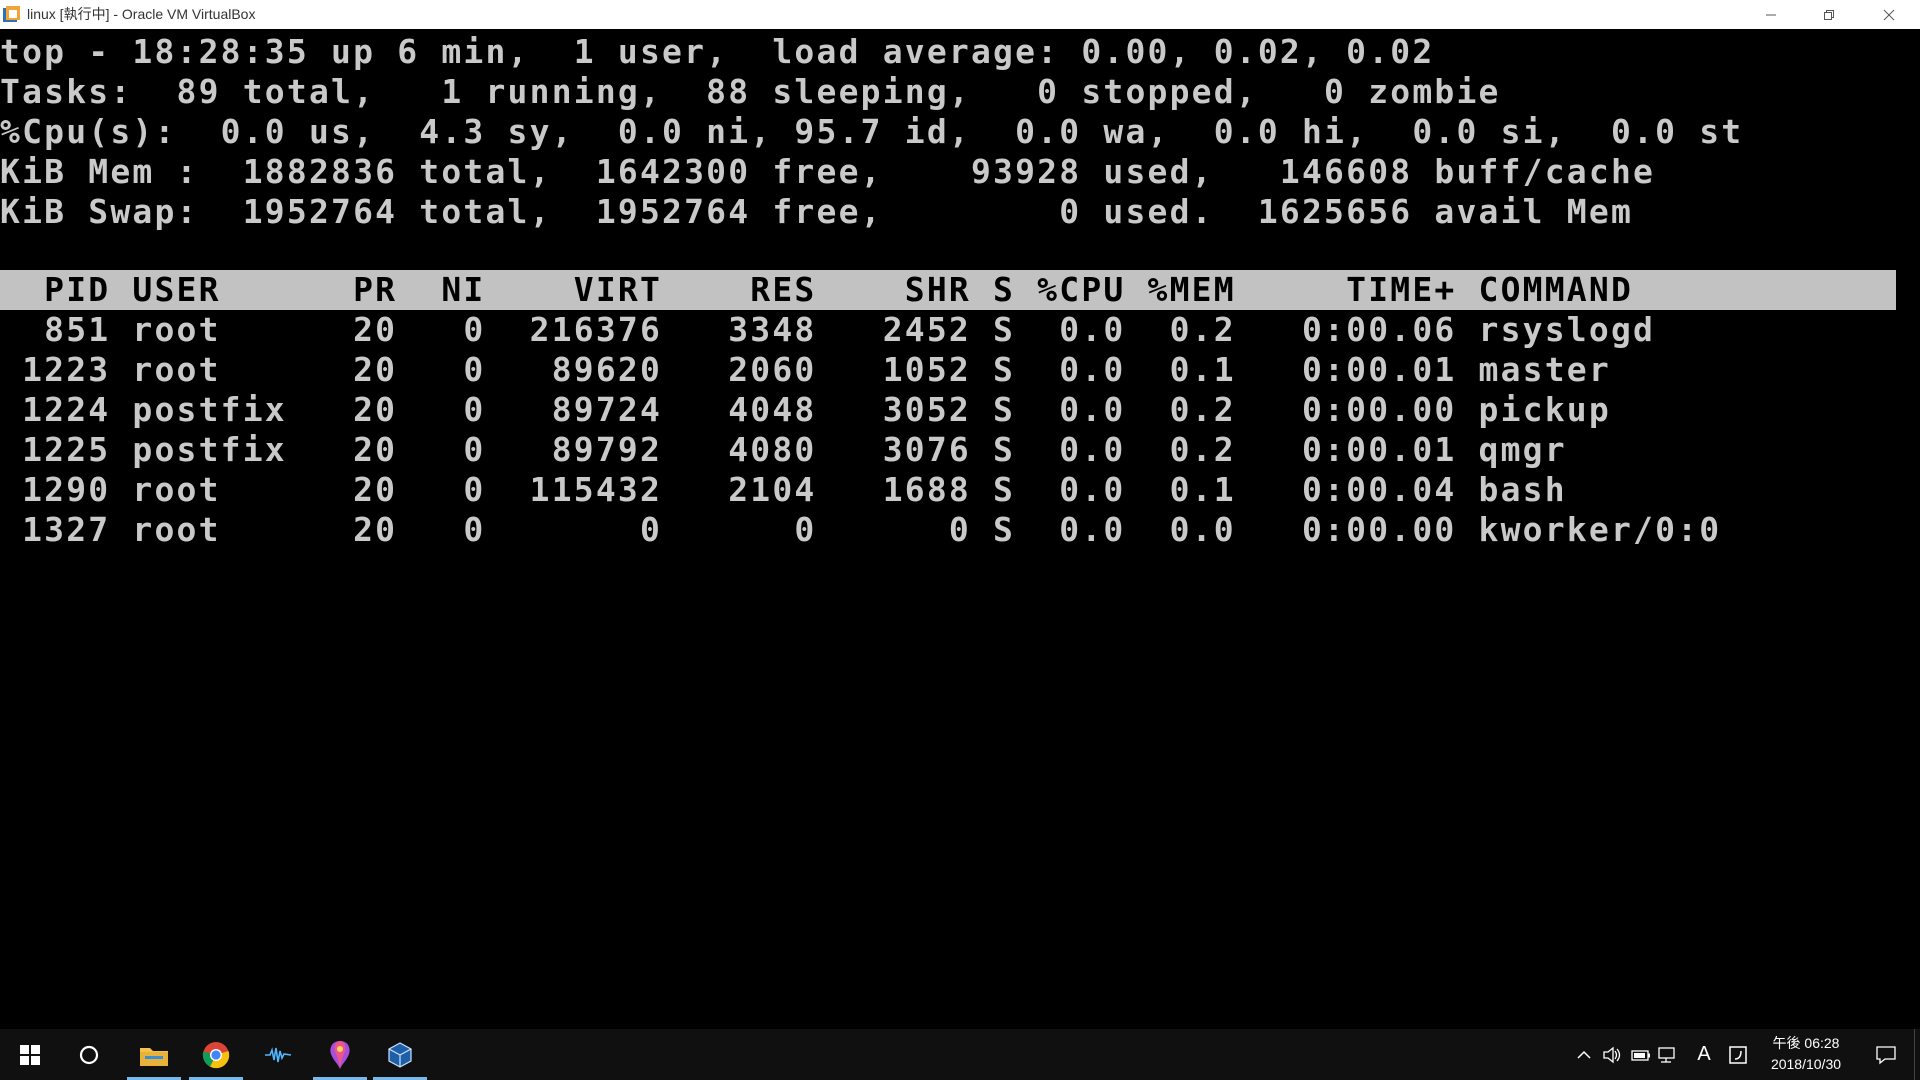  I want to click on close-button, so click(1889, 14).